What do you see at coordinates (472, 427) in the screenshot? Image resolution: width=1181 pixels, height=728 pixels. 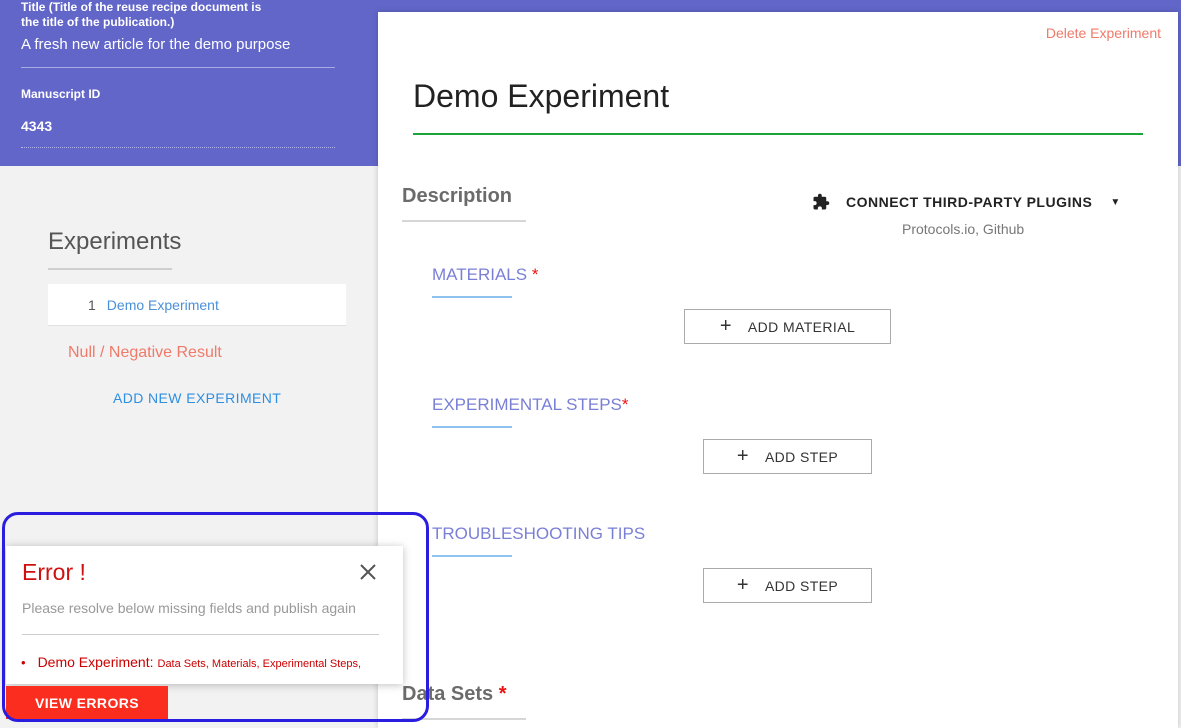 I see `experimental-steps-underline` at bounding box center [472, 427].